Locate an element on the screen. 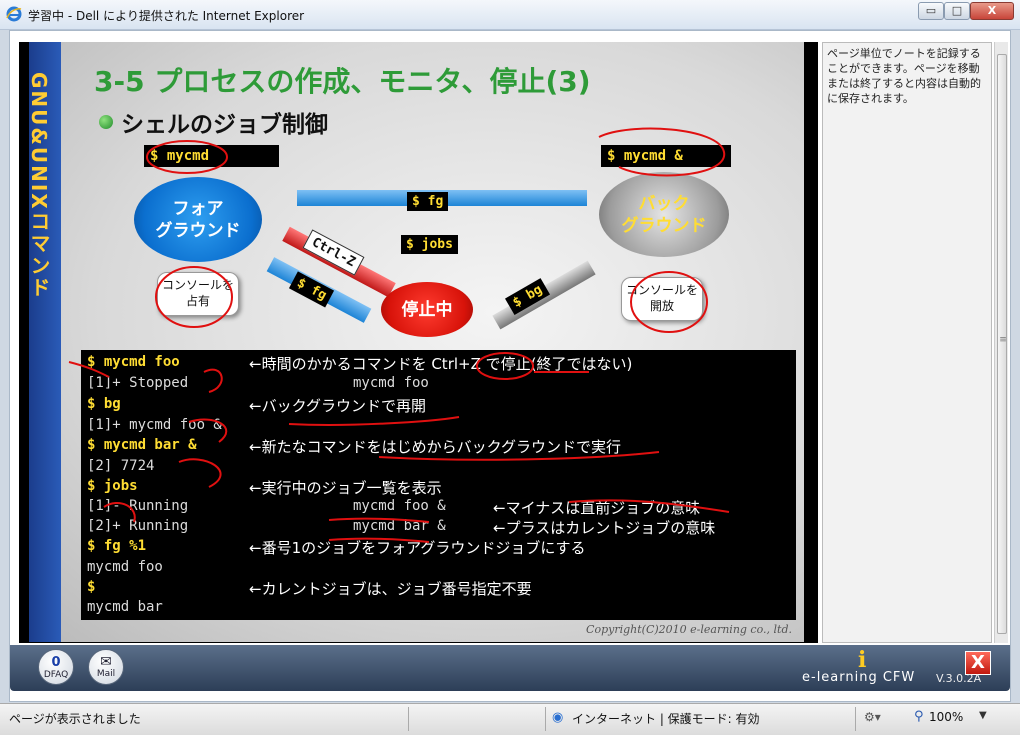 The width and height of the screenshot is (1020, 735). magnifier-icon: ⚲ is located at coordinates (919, 716).